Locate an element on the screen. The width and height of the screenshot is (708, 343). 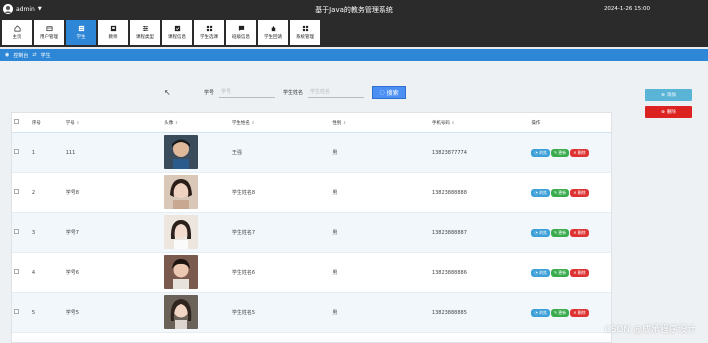
row-index: 2 is located at coordinates (33, 192).